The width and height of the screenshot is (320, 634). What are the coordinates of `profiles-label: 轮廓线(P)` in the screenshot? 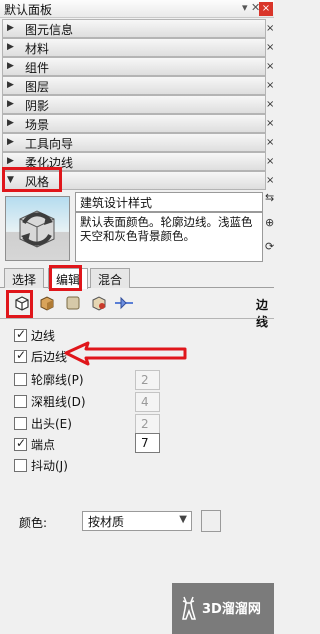 It's located at (57, 380).